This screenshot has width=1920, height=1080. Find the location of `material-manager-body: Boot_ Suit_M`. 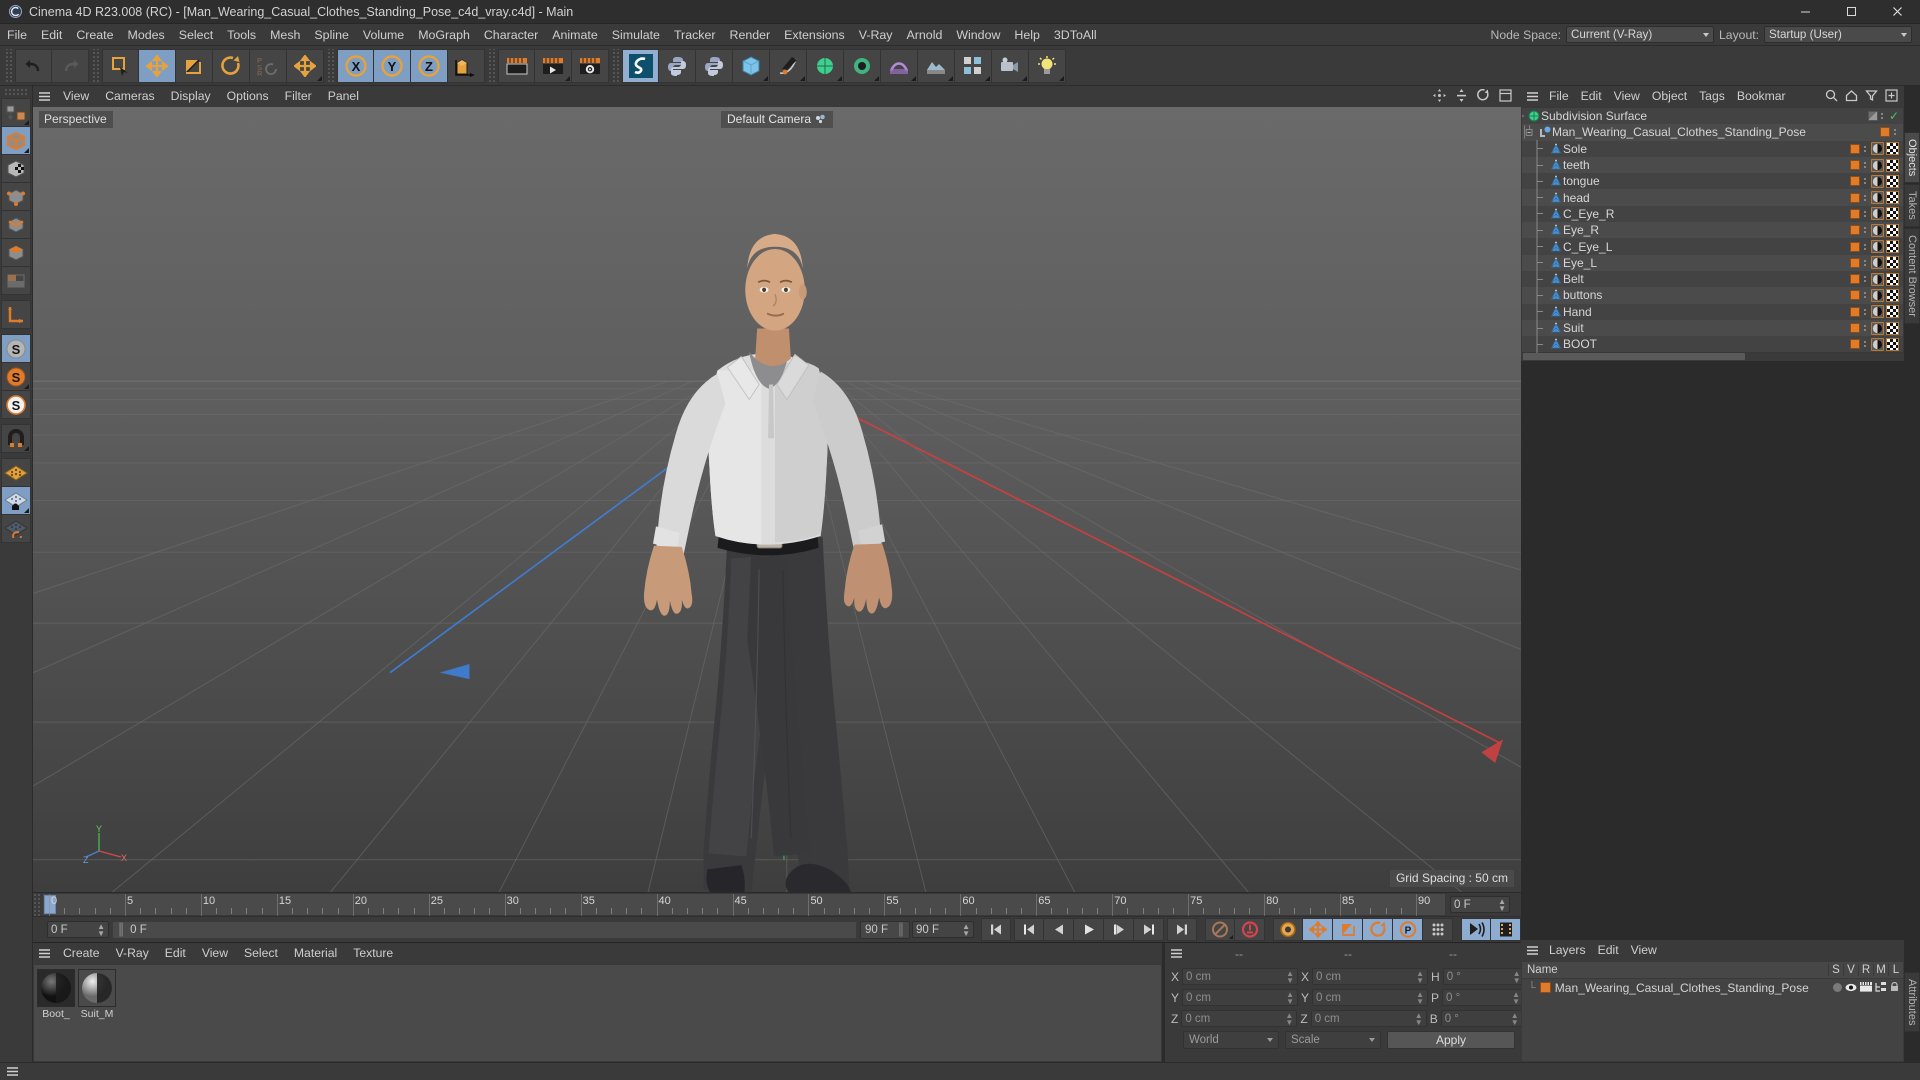

material-manager-body: Boot_ Suit_M is located at coordinates (597, 1013).